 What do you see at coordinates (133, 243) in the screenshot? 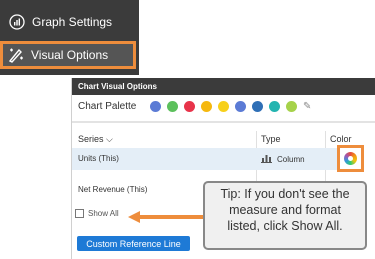
I see `custom-reference-line-button: Custom Reference Line` at bounding box center [133, 243].